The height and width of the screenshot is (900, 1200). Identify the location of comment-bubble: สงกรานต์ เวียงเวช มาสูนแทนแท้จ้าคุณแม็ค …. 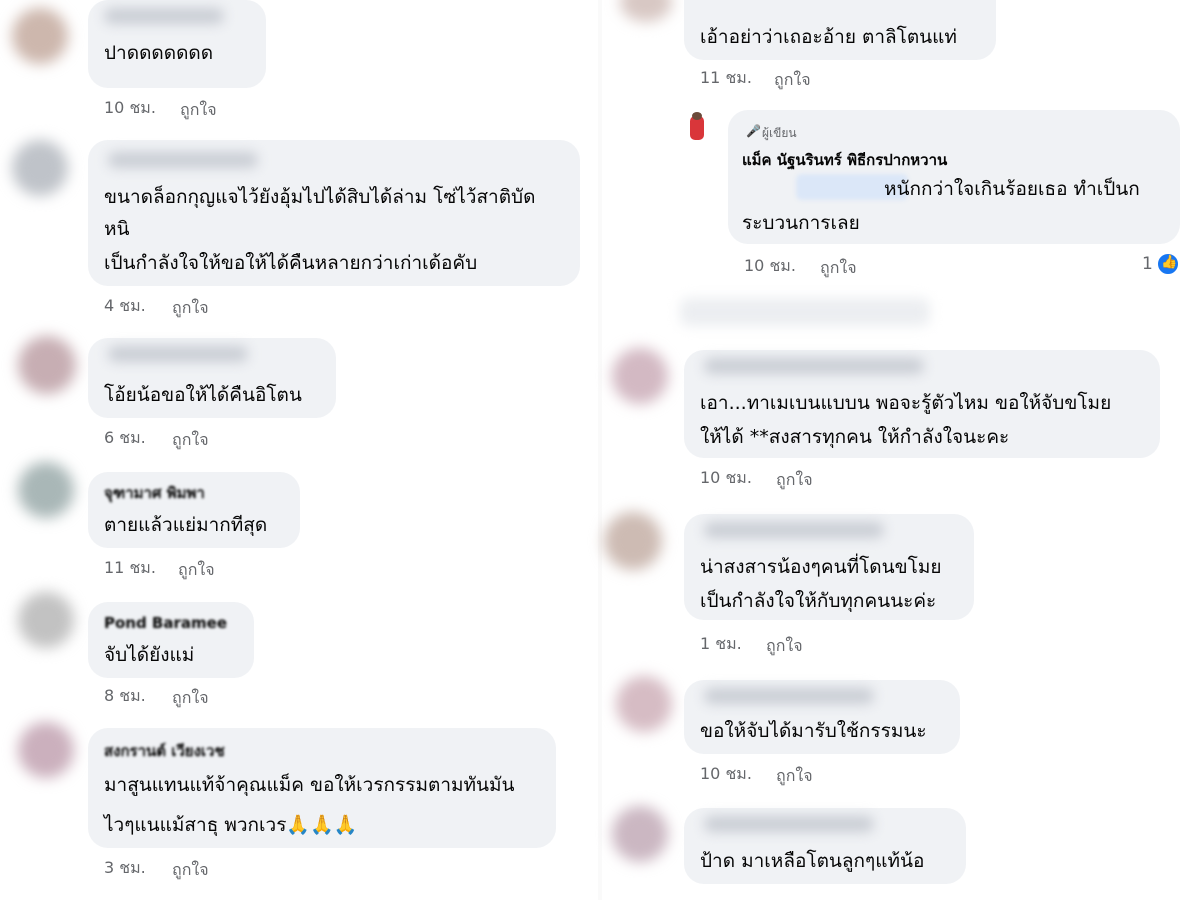
(322, 788).